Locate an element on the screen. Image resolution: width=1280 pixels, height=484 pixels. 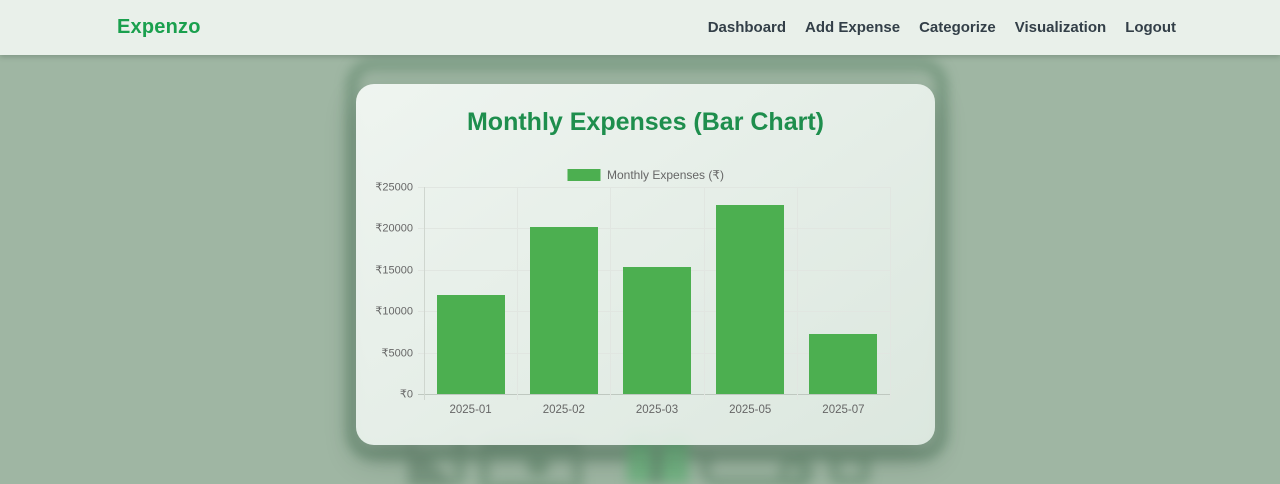
x-tick-label: 2025-01 is located at coordinates (470, 410).